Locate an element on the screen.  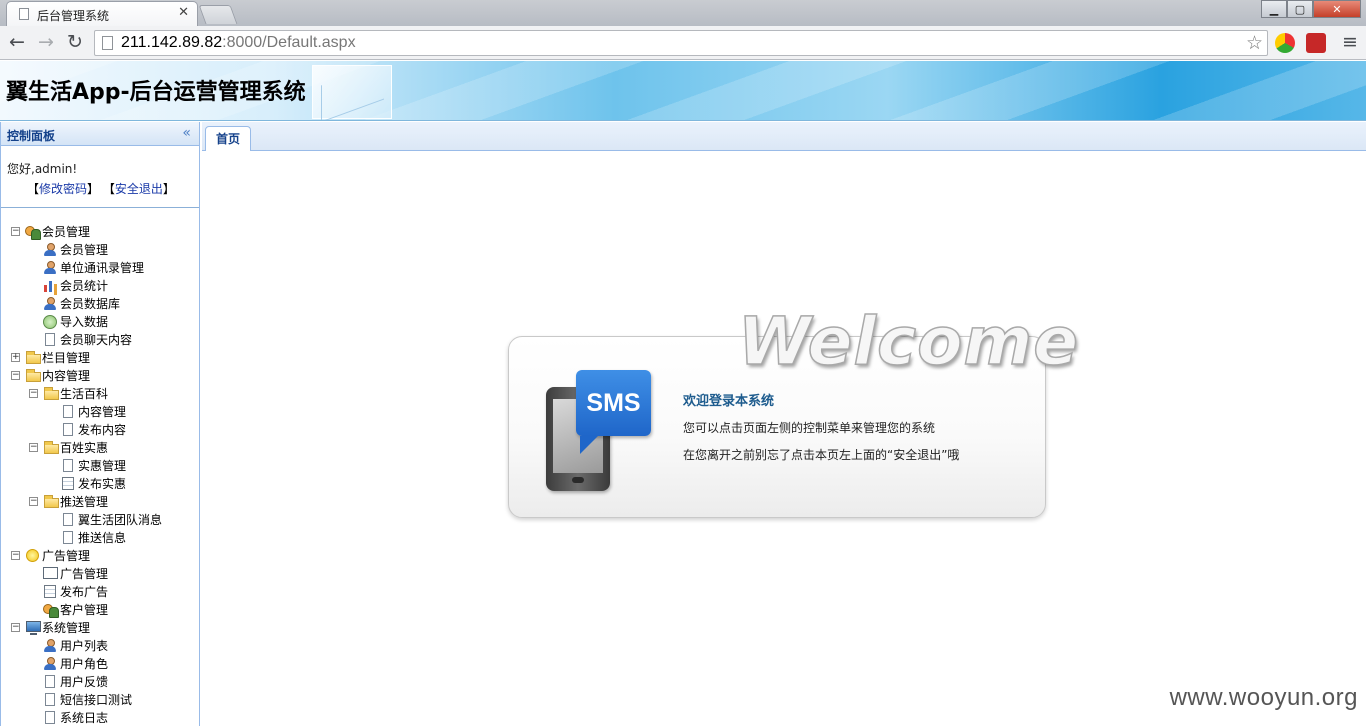
address-bar: 211.142.89.82:8000/Default.aspx ☆ is located at coordinates (681, 43).